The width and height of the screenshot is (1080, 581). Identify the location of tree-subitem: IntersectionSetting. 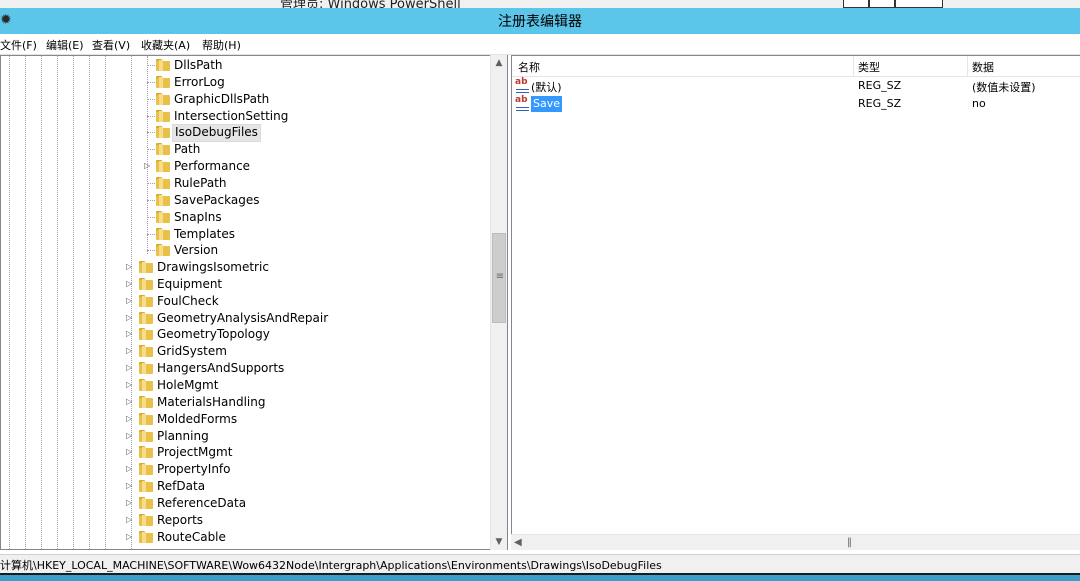
(245, 116).